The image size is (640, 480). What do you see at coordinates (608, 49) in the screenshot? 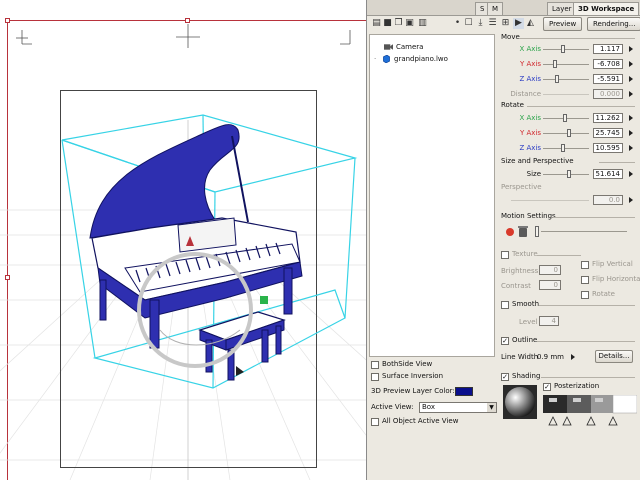
I see `move-x-field: 1.117` at bounding box center [608, 49].